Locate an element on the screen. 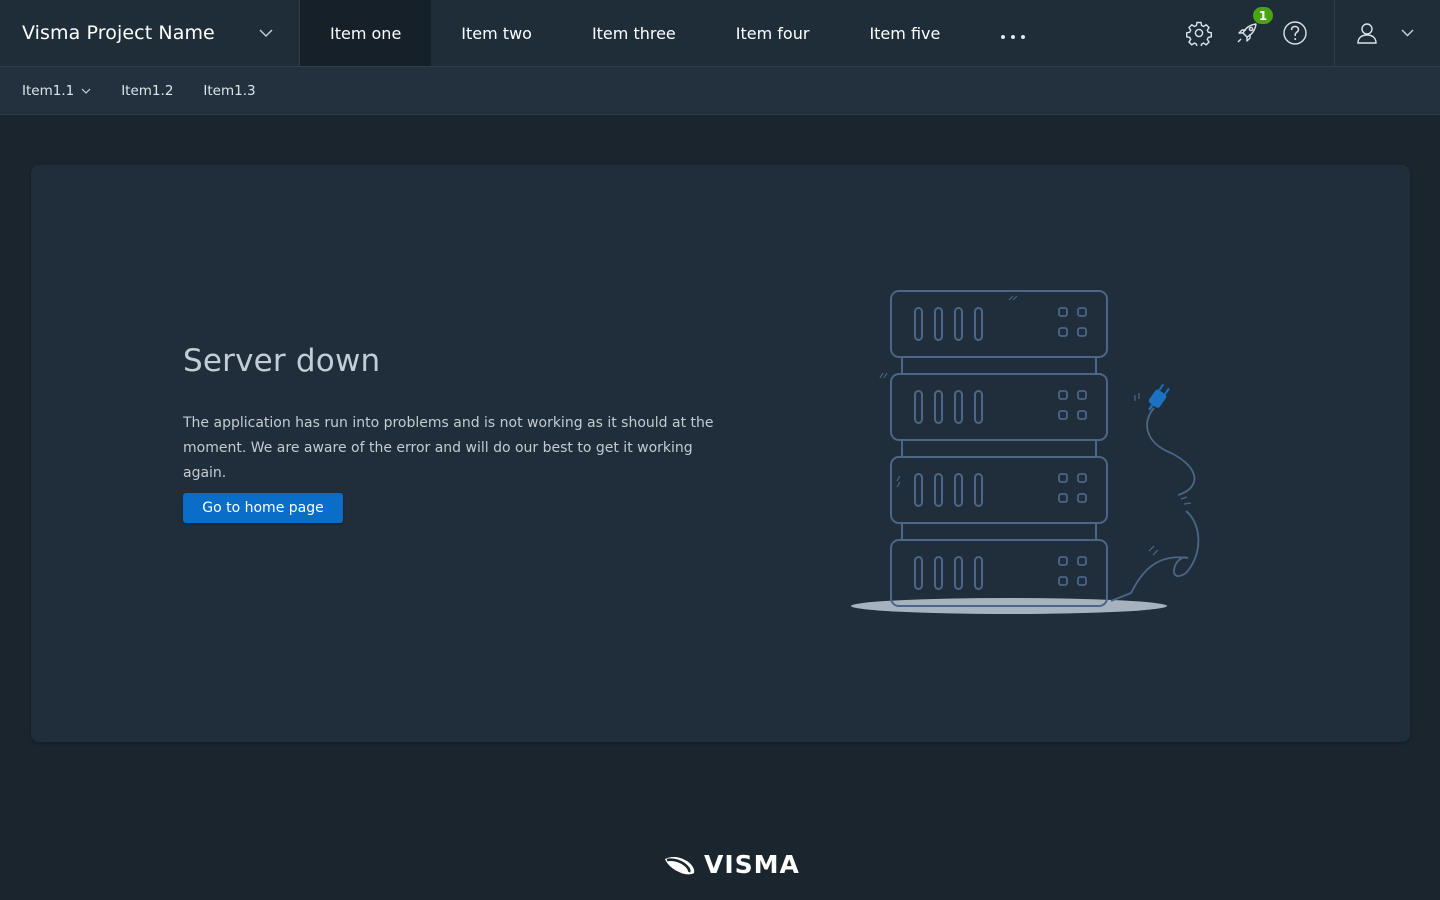 This screenshot has height=900, width=1440. visma-wordmark: VISMA is located at coordinates (752, 864).